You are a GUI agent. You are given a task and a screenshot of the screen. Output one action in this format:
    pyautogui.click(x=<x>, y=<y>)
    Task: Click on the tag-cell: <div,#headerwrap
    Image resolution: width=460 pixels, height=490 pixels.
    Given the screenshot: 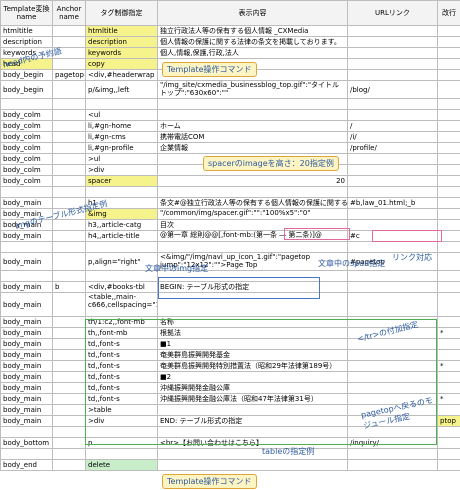 What is the action you would take?
    pyautogui.click(x=121, y=75)
    